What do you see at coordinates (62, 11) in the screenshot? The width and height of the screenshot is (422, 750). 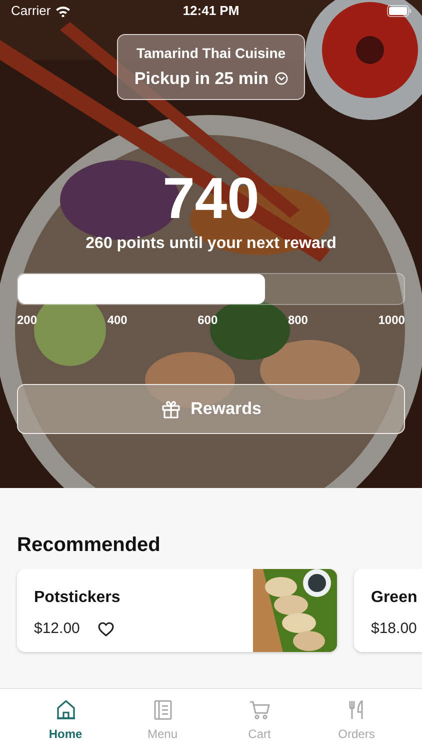 I see `wifi-icon` at bounding box center [62, 11].